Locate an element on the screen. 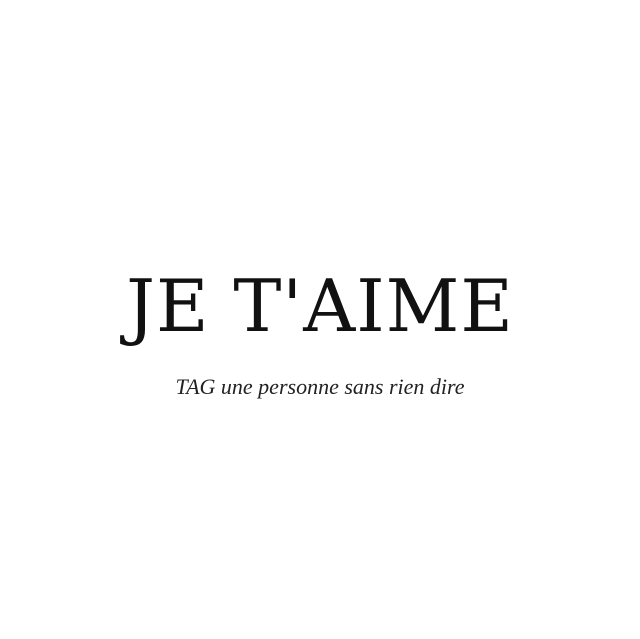  headline-text: JE T'AIME is located at coordinates (320, 306).